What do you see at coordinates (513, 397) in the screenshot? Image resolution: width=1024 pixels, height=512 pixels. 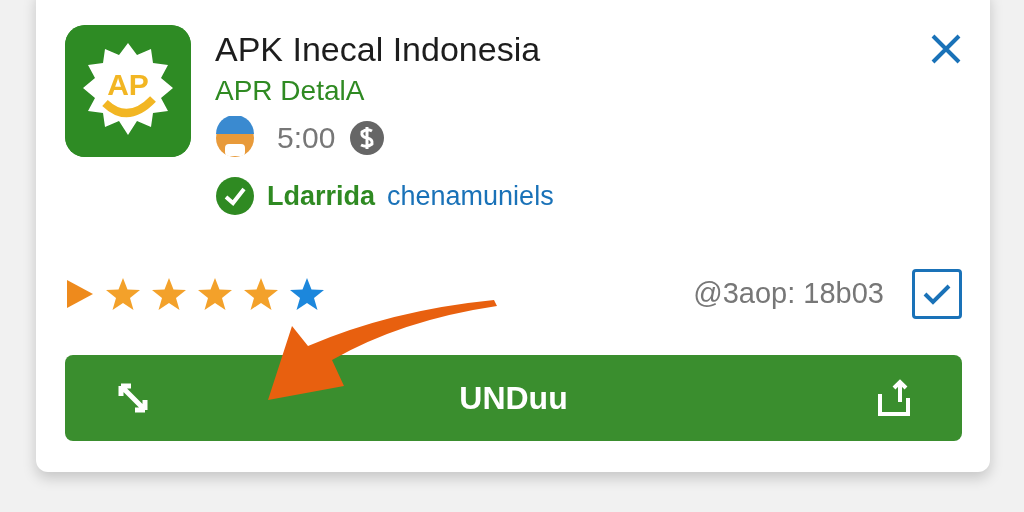 I see `download-button: UNDuu` at bounding box center [513, 397].